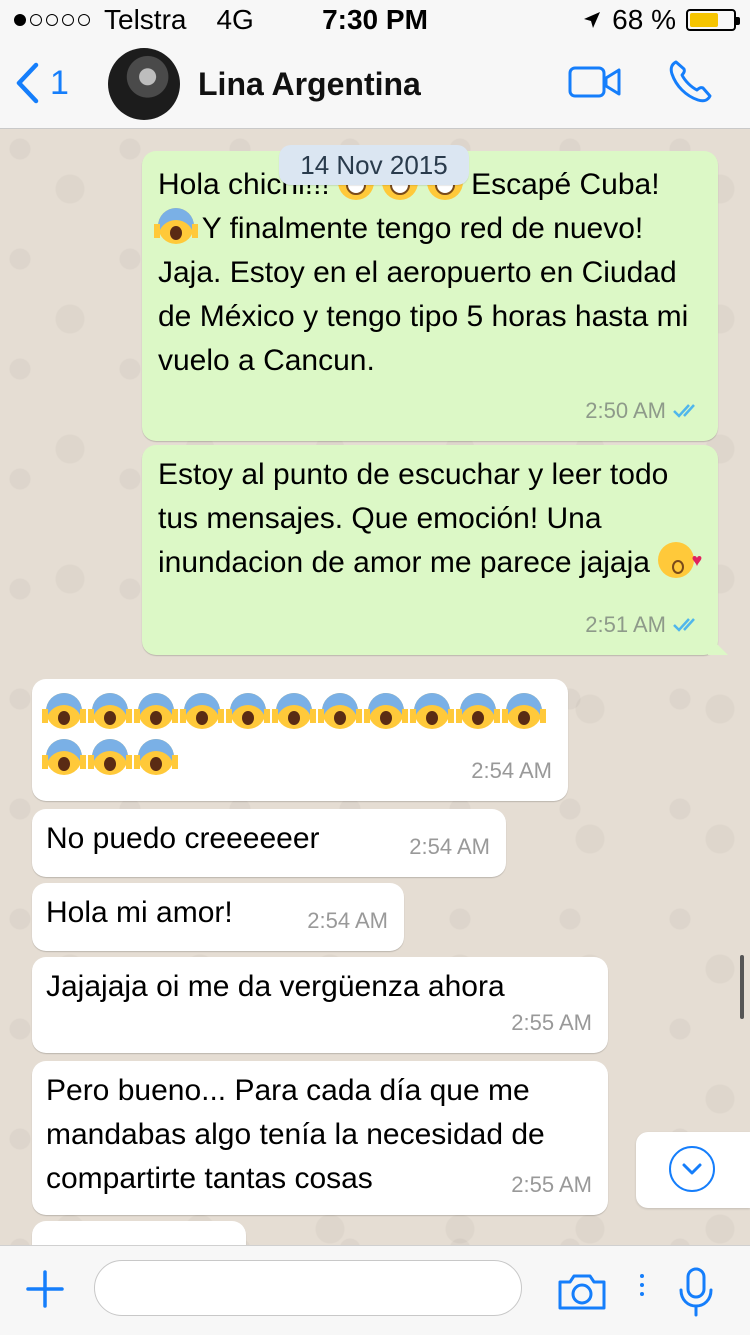  Describe the element at coordinates (375, 20) in the screenshot. I see `status-bar: Telstra 4G 7:30 PM 68 %` at that location.